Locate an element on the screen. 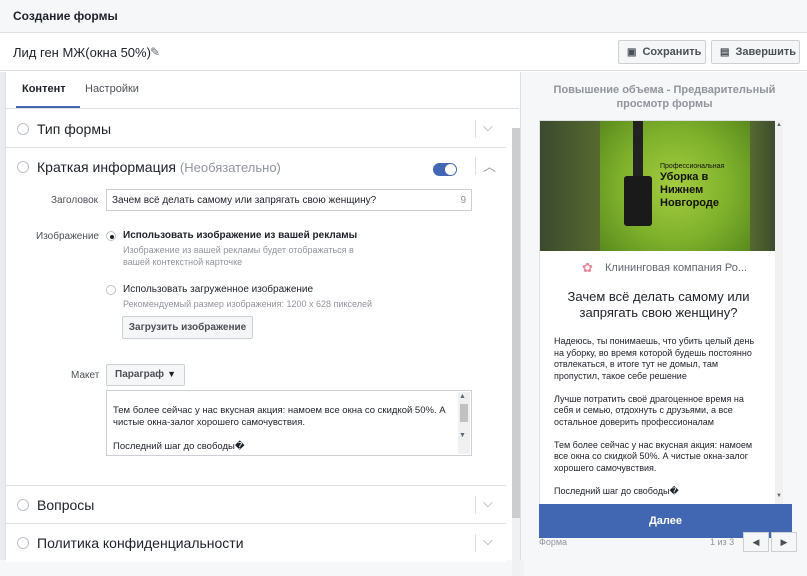 The height and width of the screenshot is (576, 807). headline-char-count: 9 is located at coordinates (463, 200).